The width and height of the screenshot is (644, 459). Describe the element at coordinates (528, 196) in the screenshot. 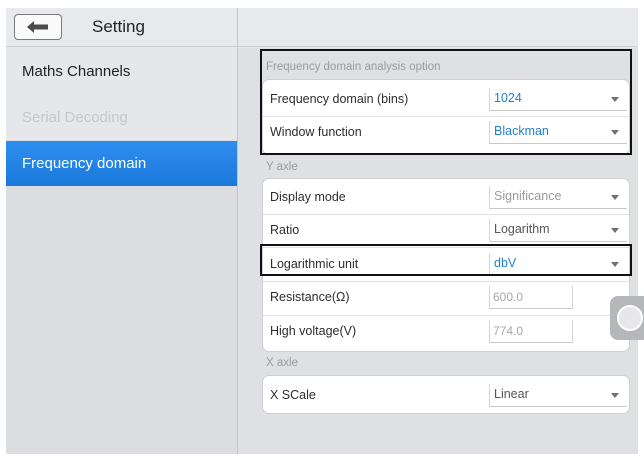

I see `display-mode-value: Significance` at that location.